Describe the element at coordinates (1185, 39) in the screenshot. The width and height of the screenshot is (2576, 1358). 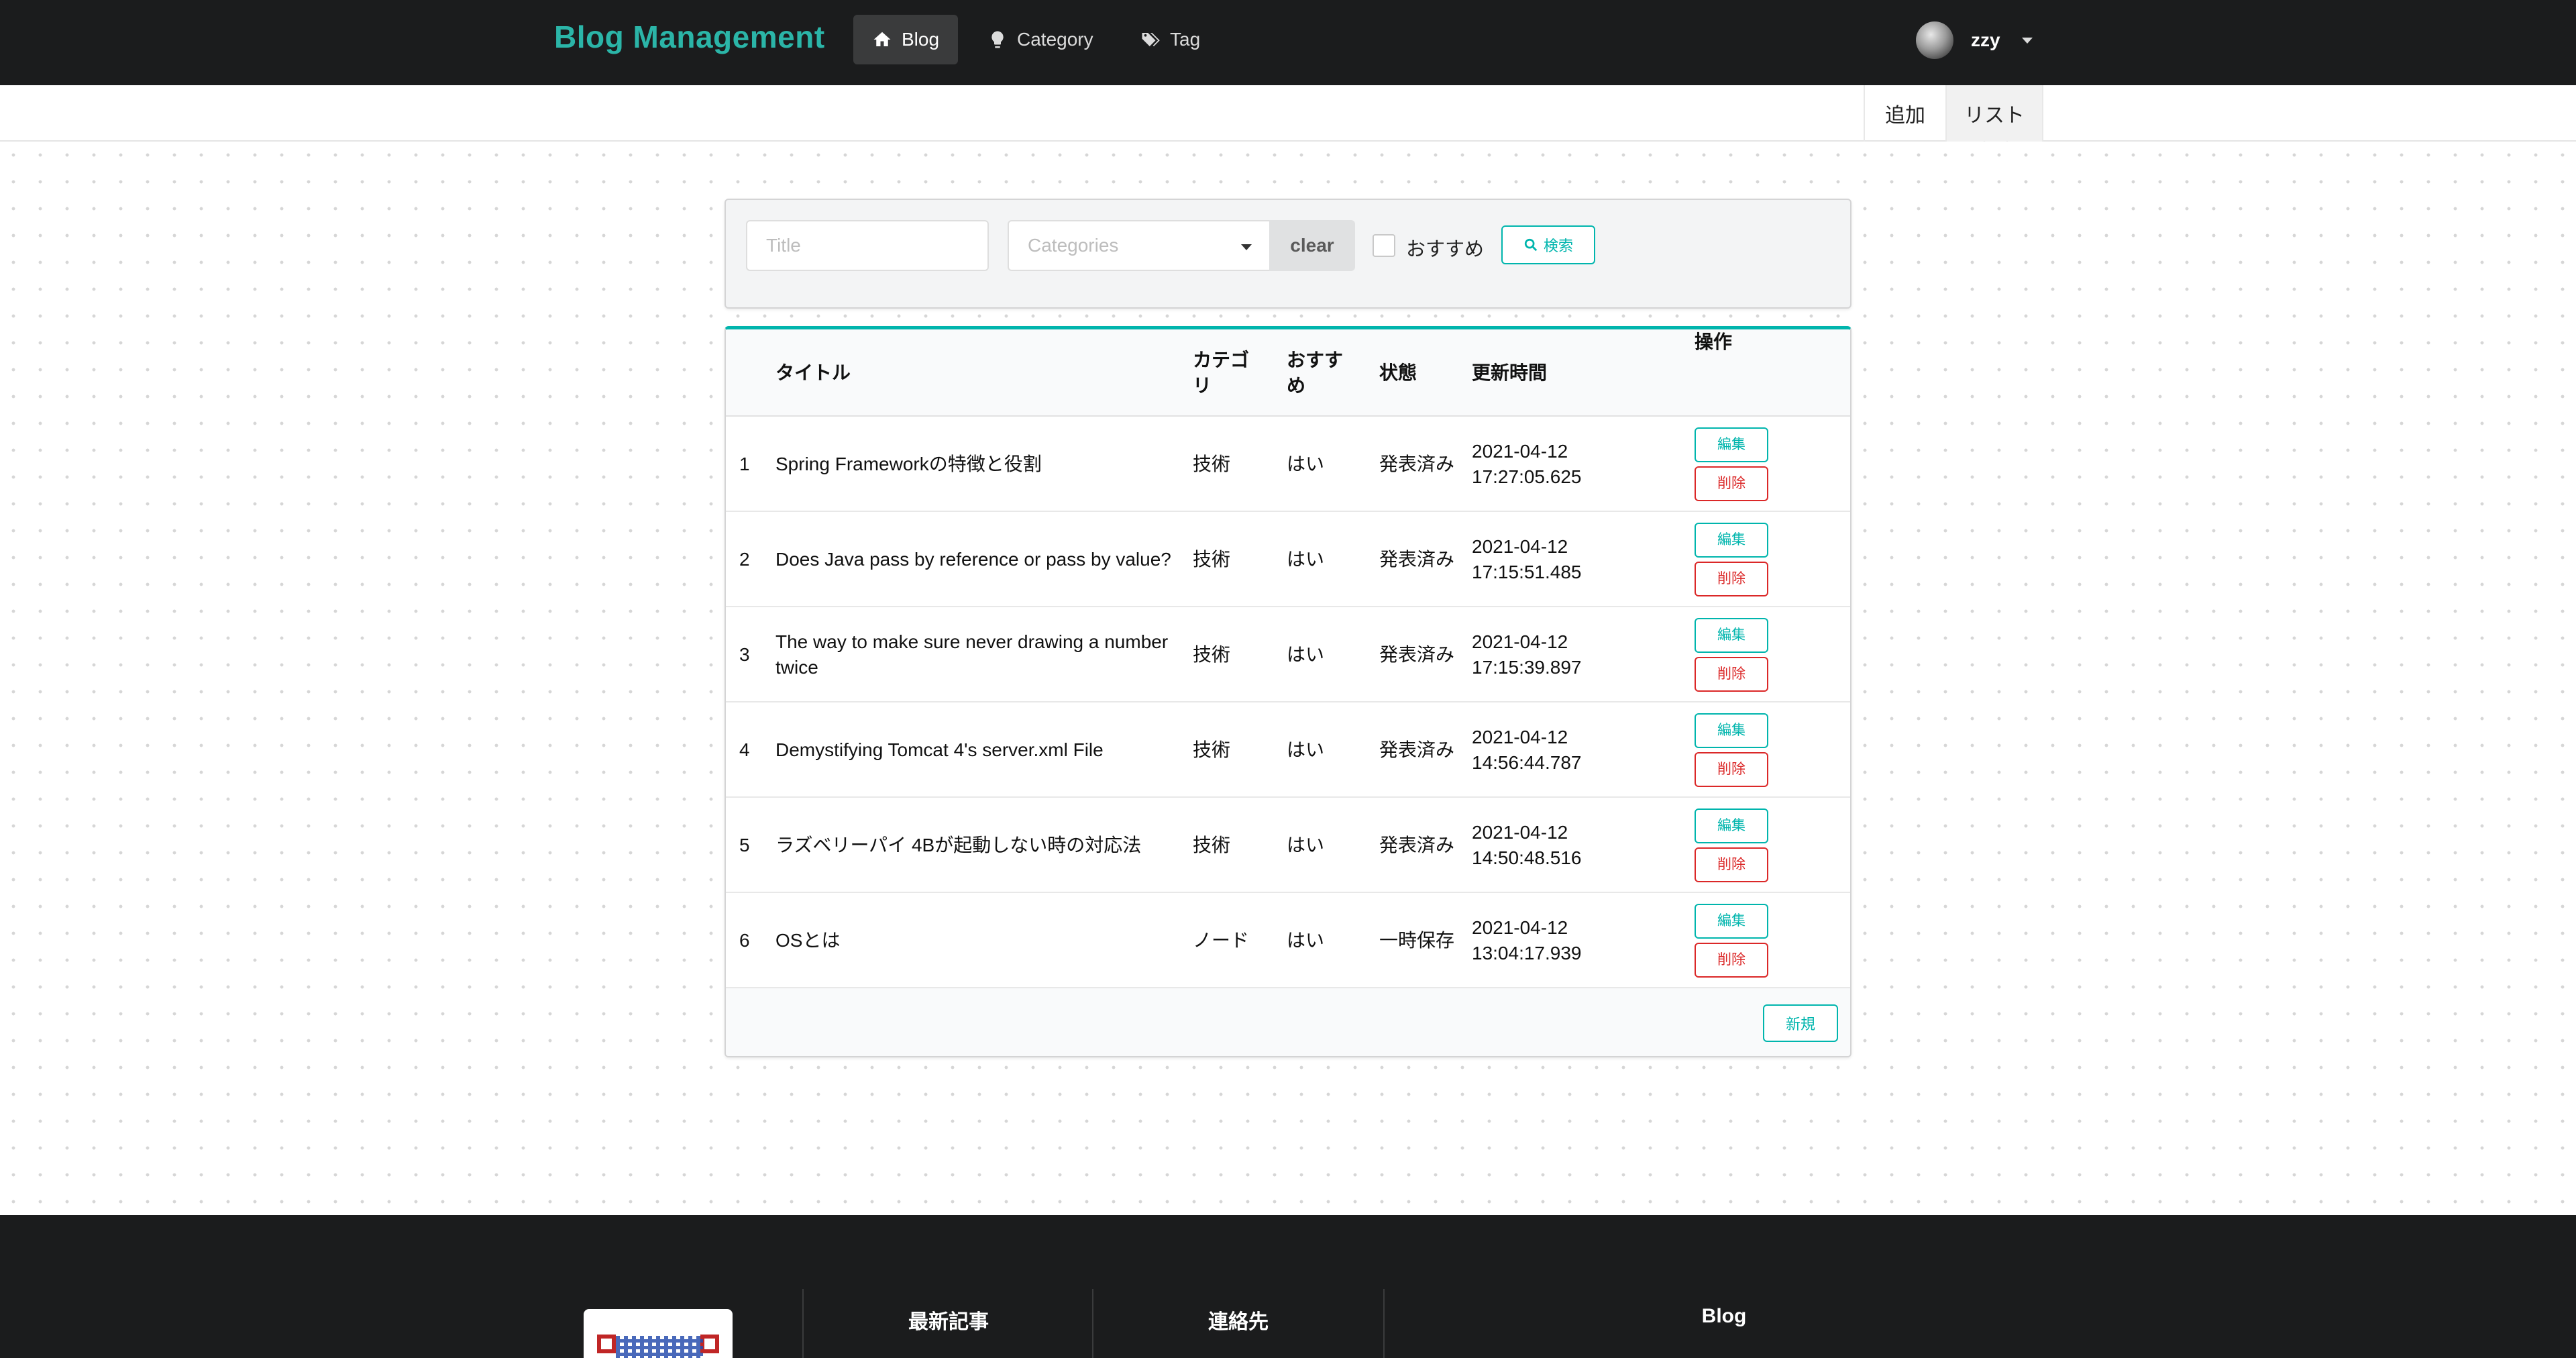
I see `nav-item-tag-label: Tag` at that location.